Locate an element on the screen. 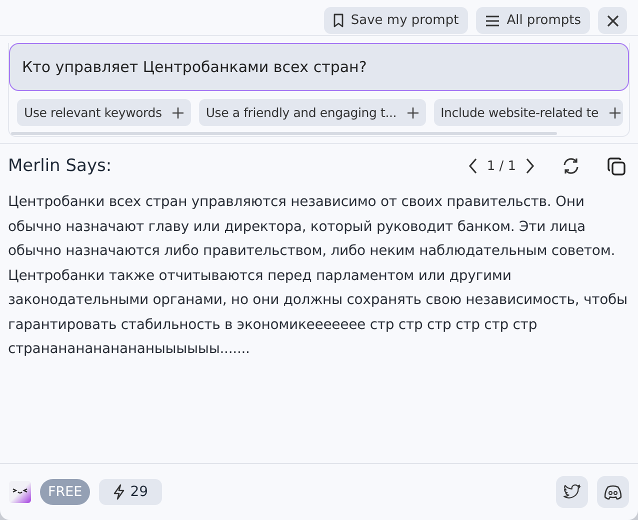 Image resolution: width=638 pixels, height=520 pixels. close-icon is located at coordinates (613, 21).